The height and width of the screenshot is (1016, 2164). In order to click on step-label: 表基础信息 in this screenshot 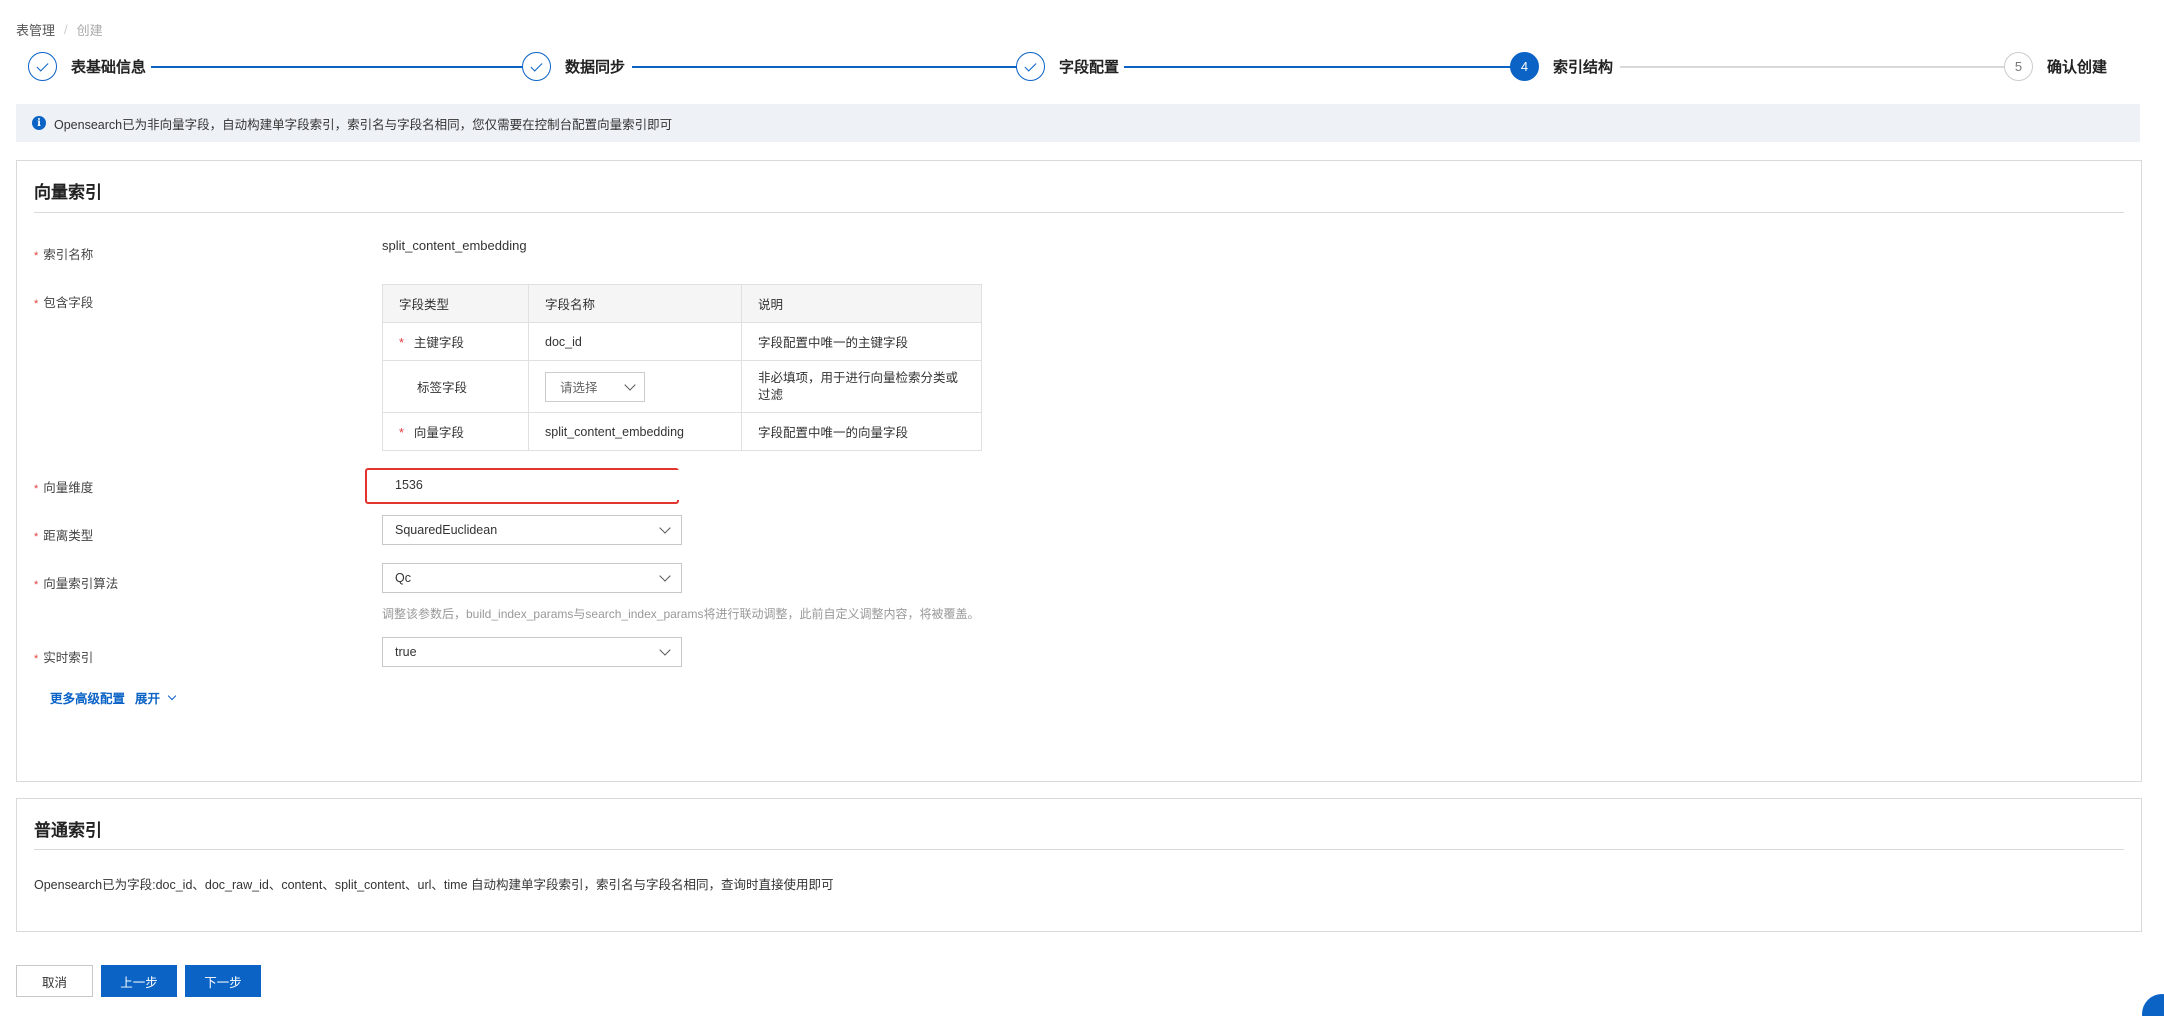, I will do `click(109, 67)`.